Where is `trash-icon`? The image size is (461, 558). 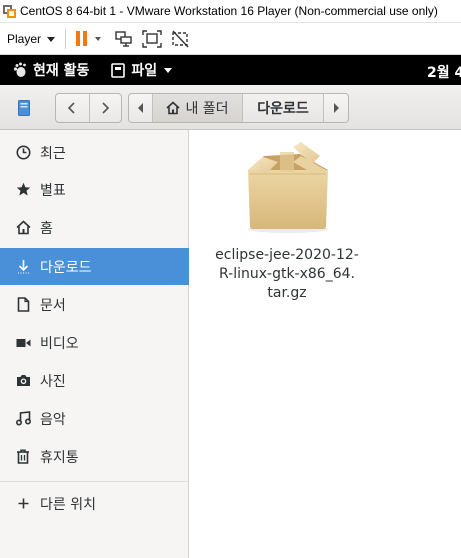
trash-icon is located at coordinates (23, 457).